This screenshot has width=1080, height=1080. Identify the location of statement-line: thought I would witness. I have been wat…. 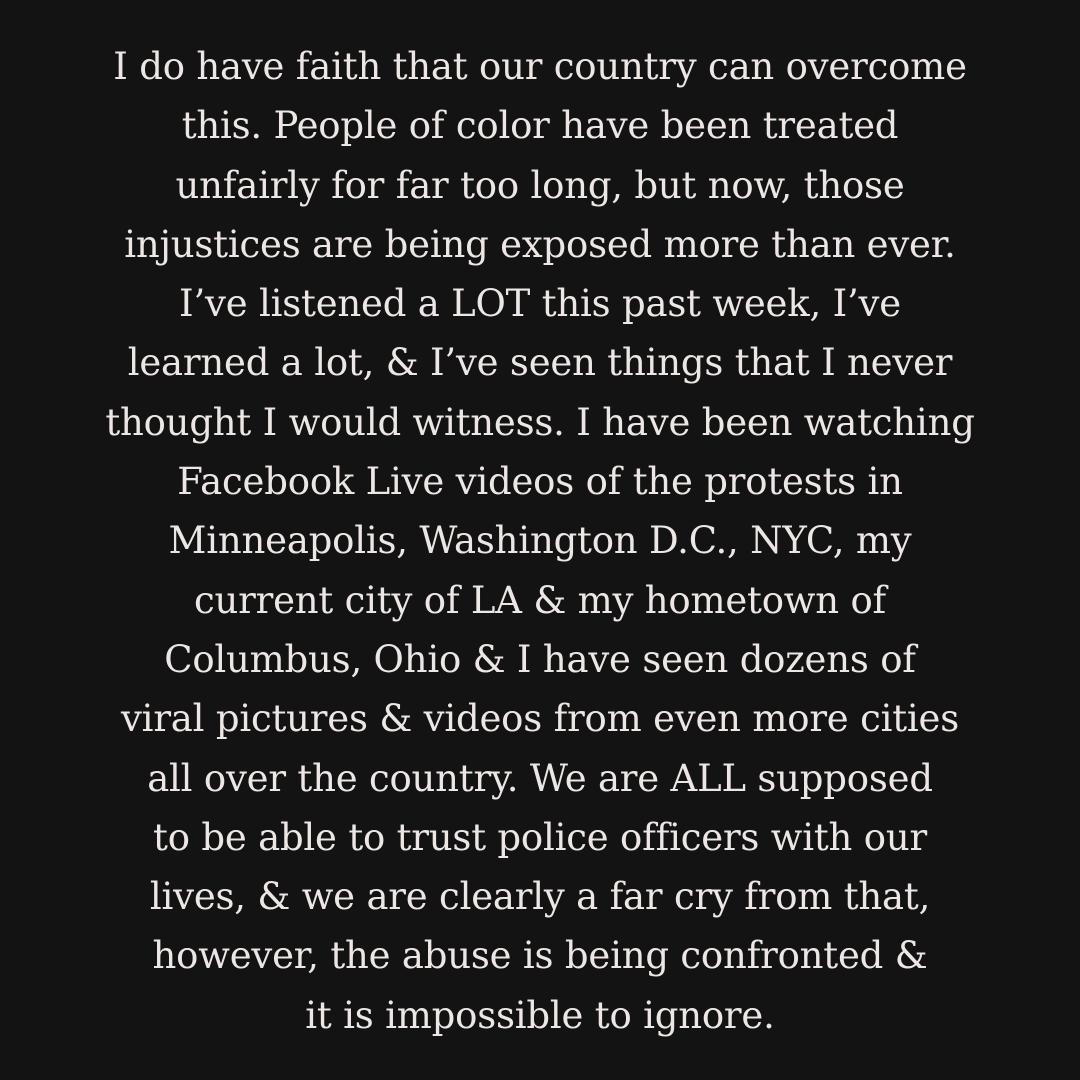
(540, 422).